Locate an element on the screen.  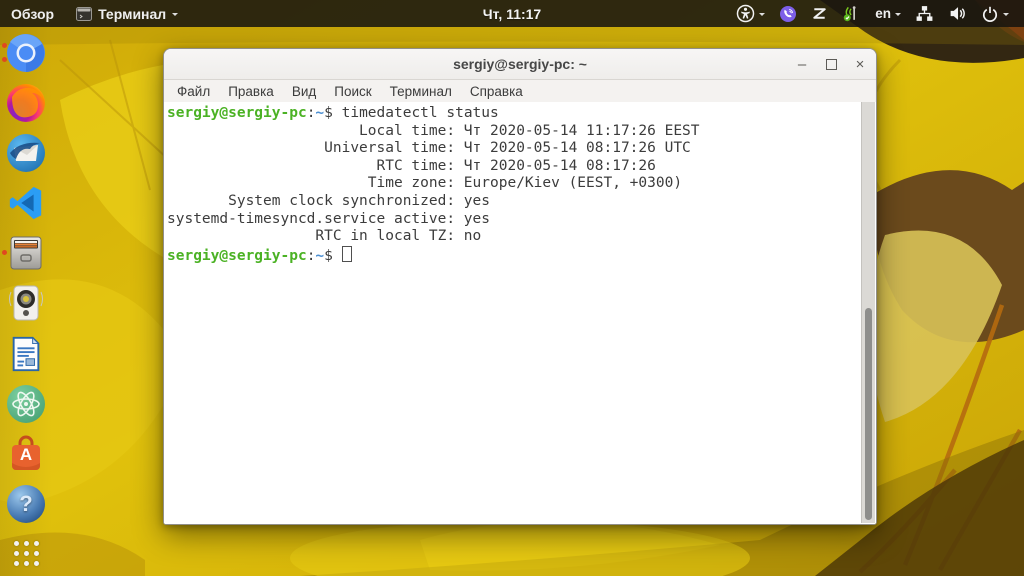
libreoffice-writer-icon is located at coordinates (26, 353).